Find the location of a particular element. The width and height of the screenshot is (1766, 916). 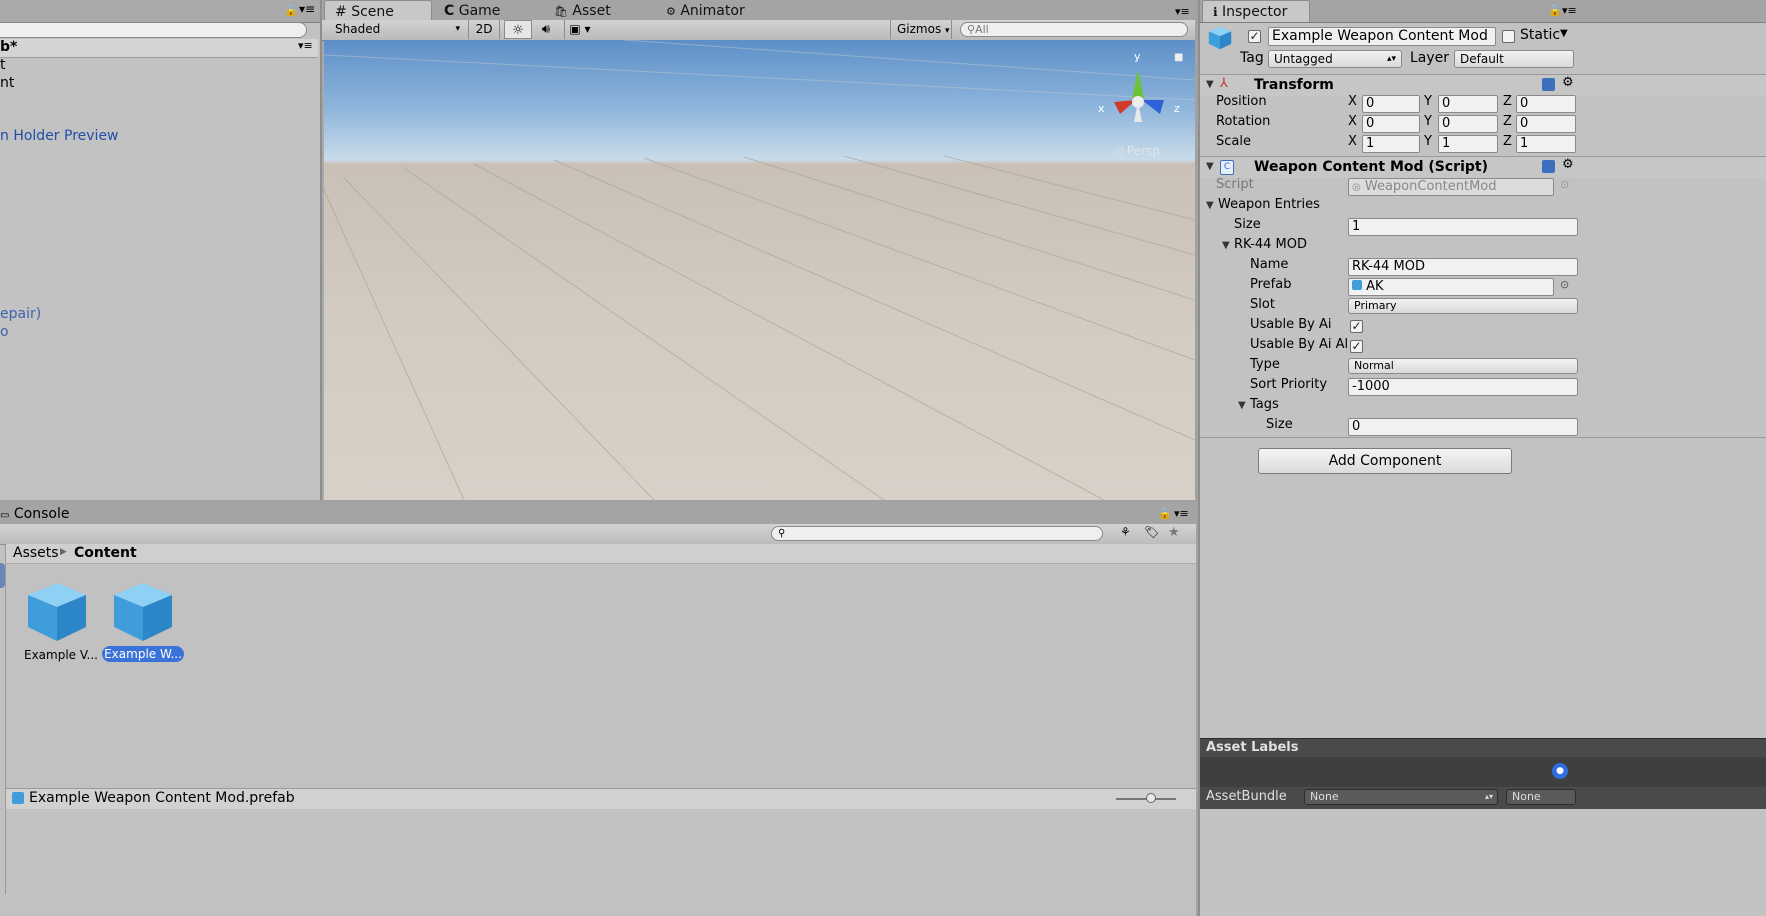

transform-header: ▼ ⅄ Transform ⚙ is located at coordinates (1483, 85).